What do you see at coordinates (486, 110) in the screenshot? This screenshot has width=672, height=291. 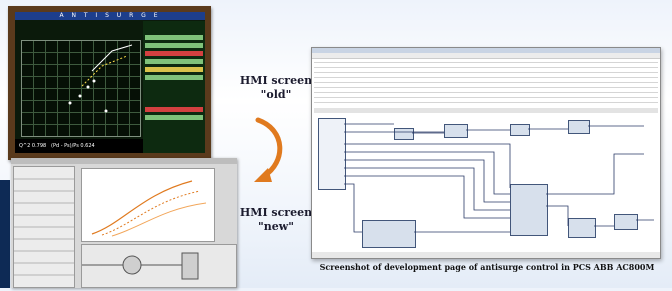 I see `dev-editor-tabs` at bounding box center [486, 110].